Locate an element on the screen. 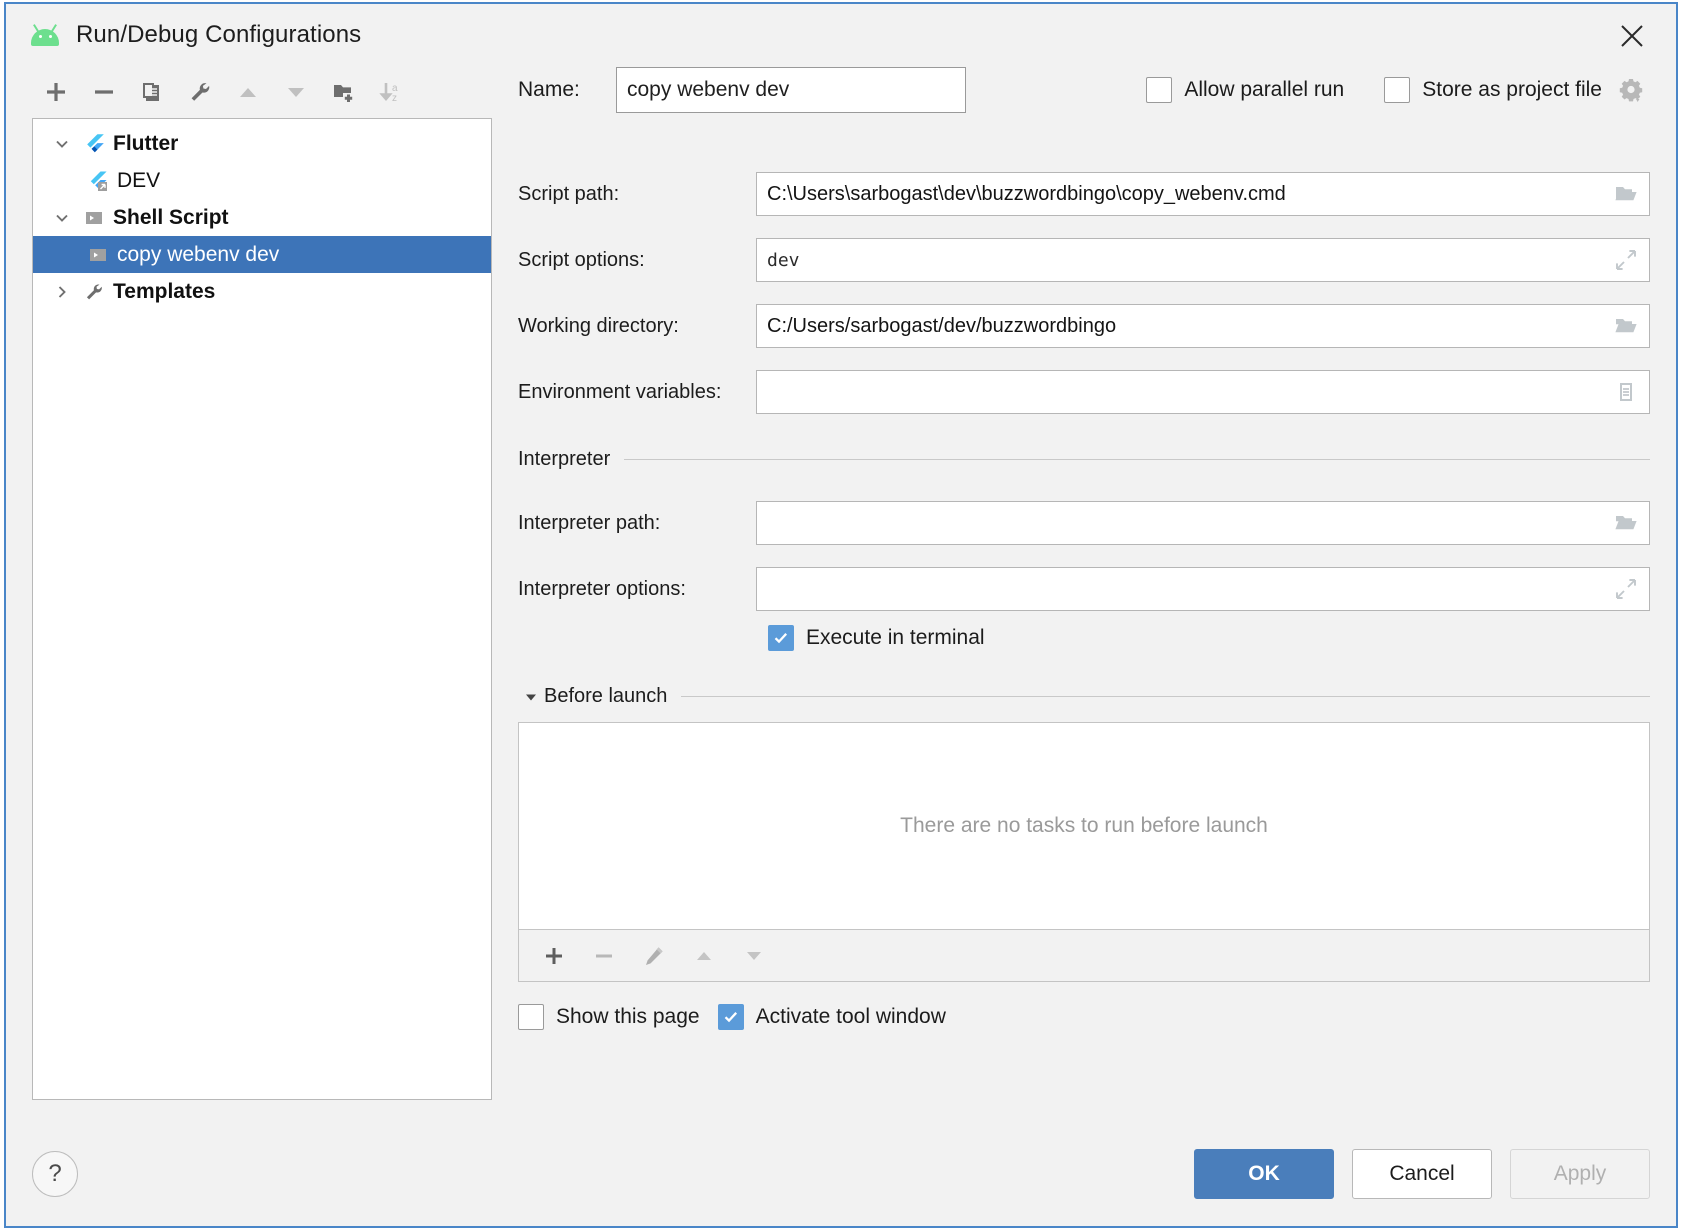 Image resolution: width=1682 pixels, height=1230 pixels. remove-task-button is located at coordinates (604, 956).